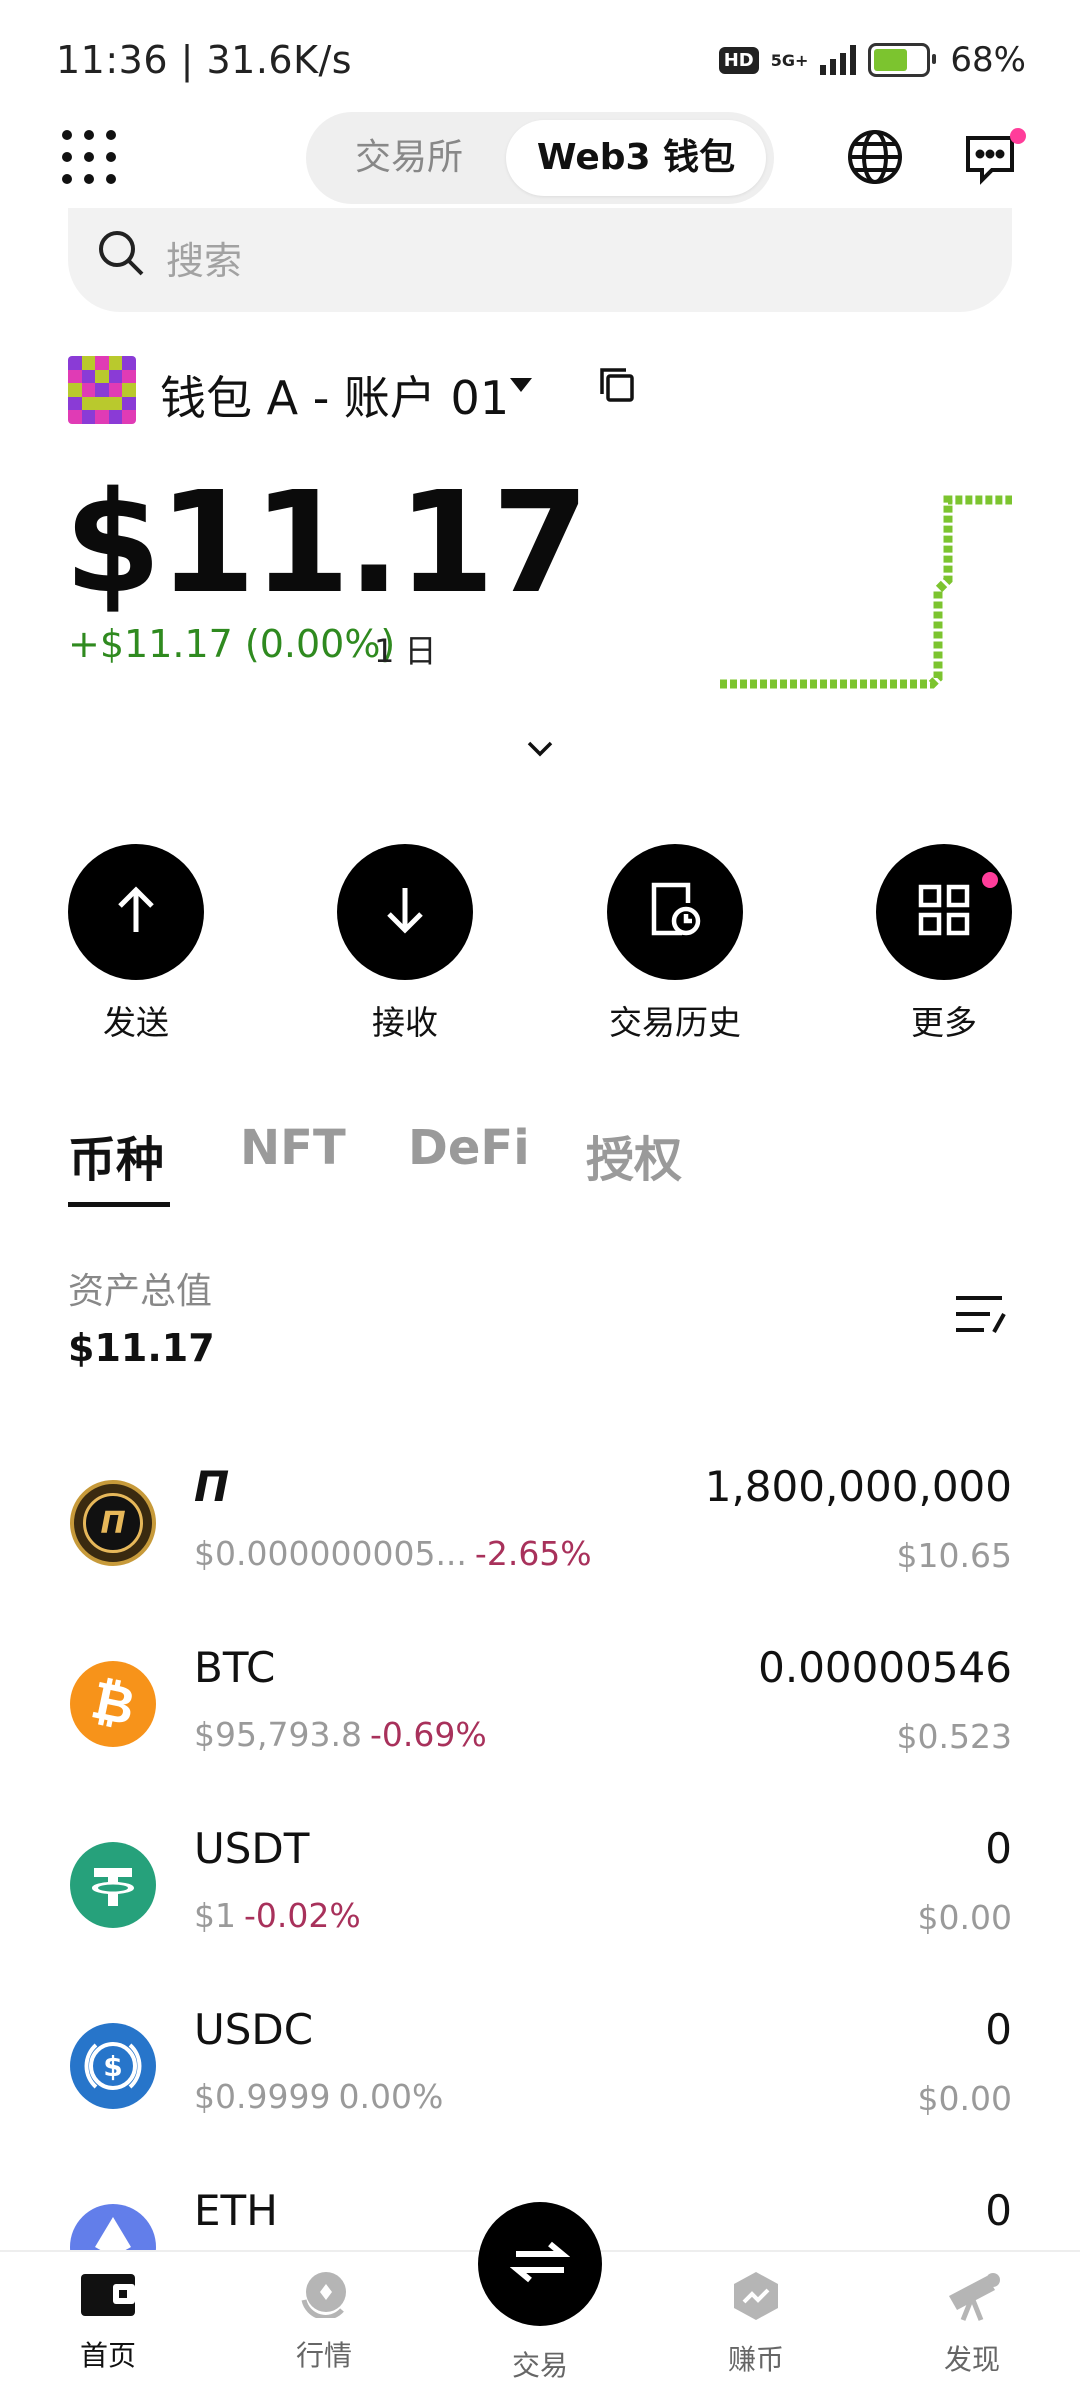 The image size is (1080, 2402). Describe the element at coordinates (875, 159) in the screenshot. I see `globe-icon` at that location.